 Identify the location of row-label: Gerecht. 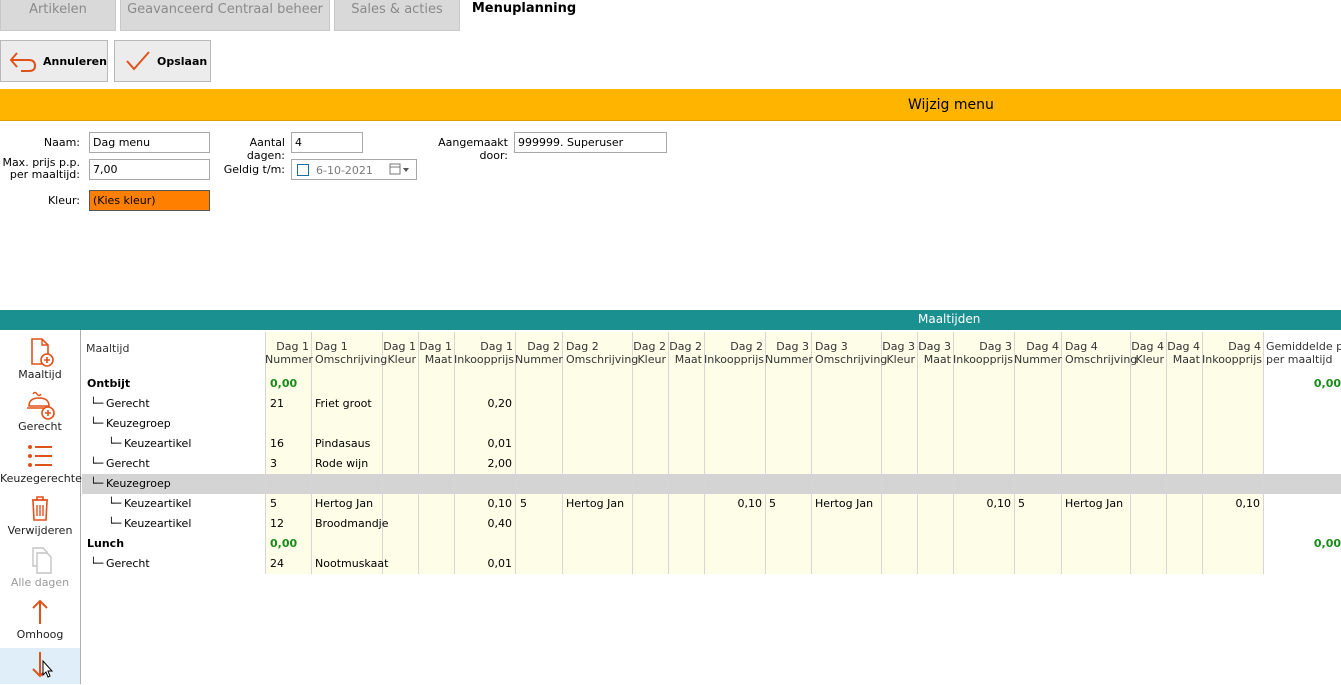
(128, 403).